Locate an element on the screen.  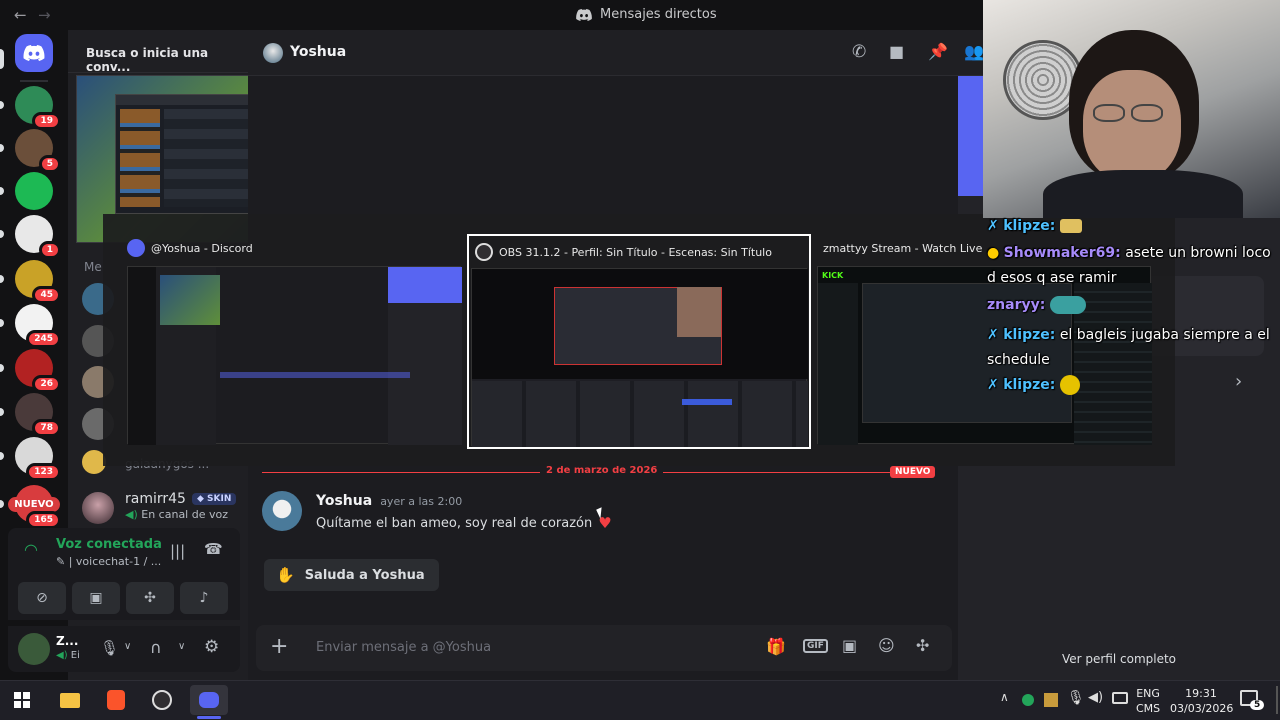
server-icon: 26 is located at coordinates (38, 371).